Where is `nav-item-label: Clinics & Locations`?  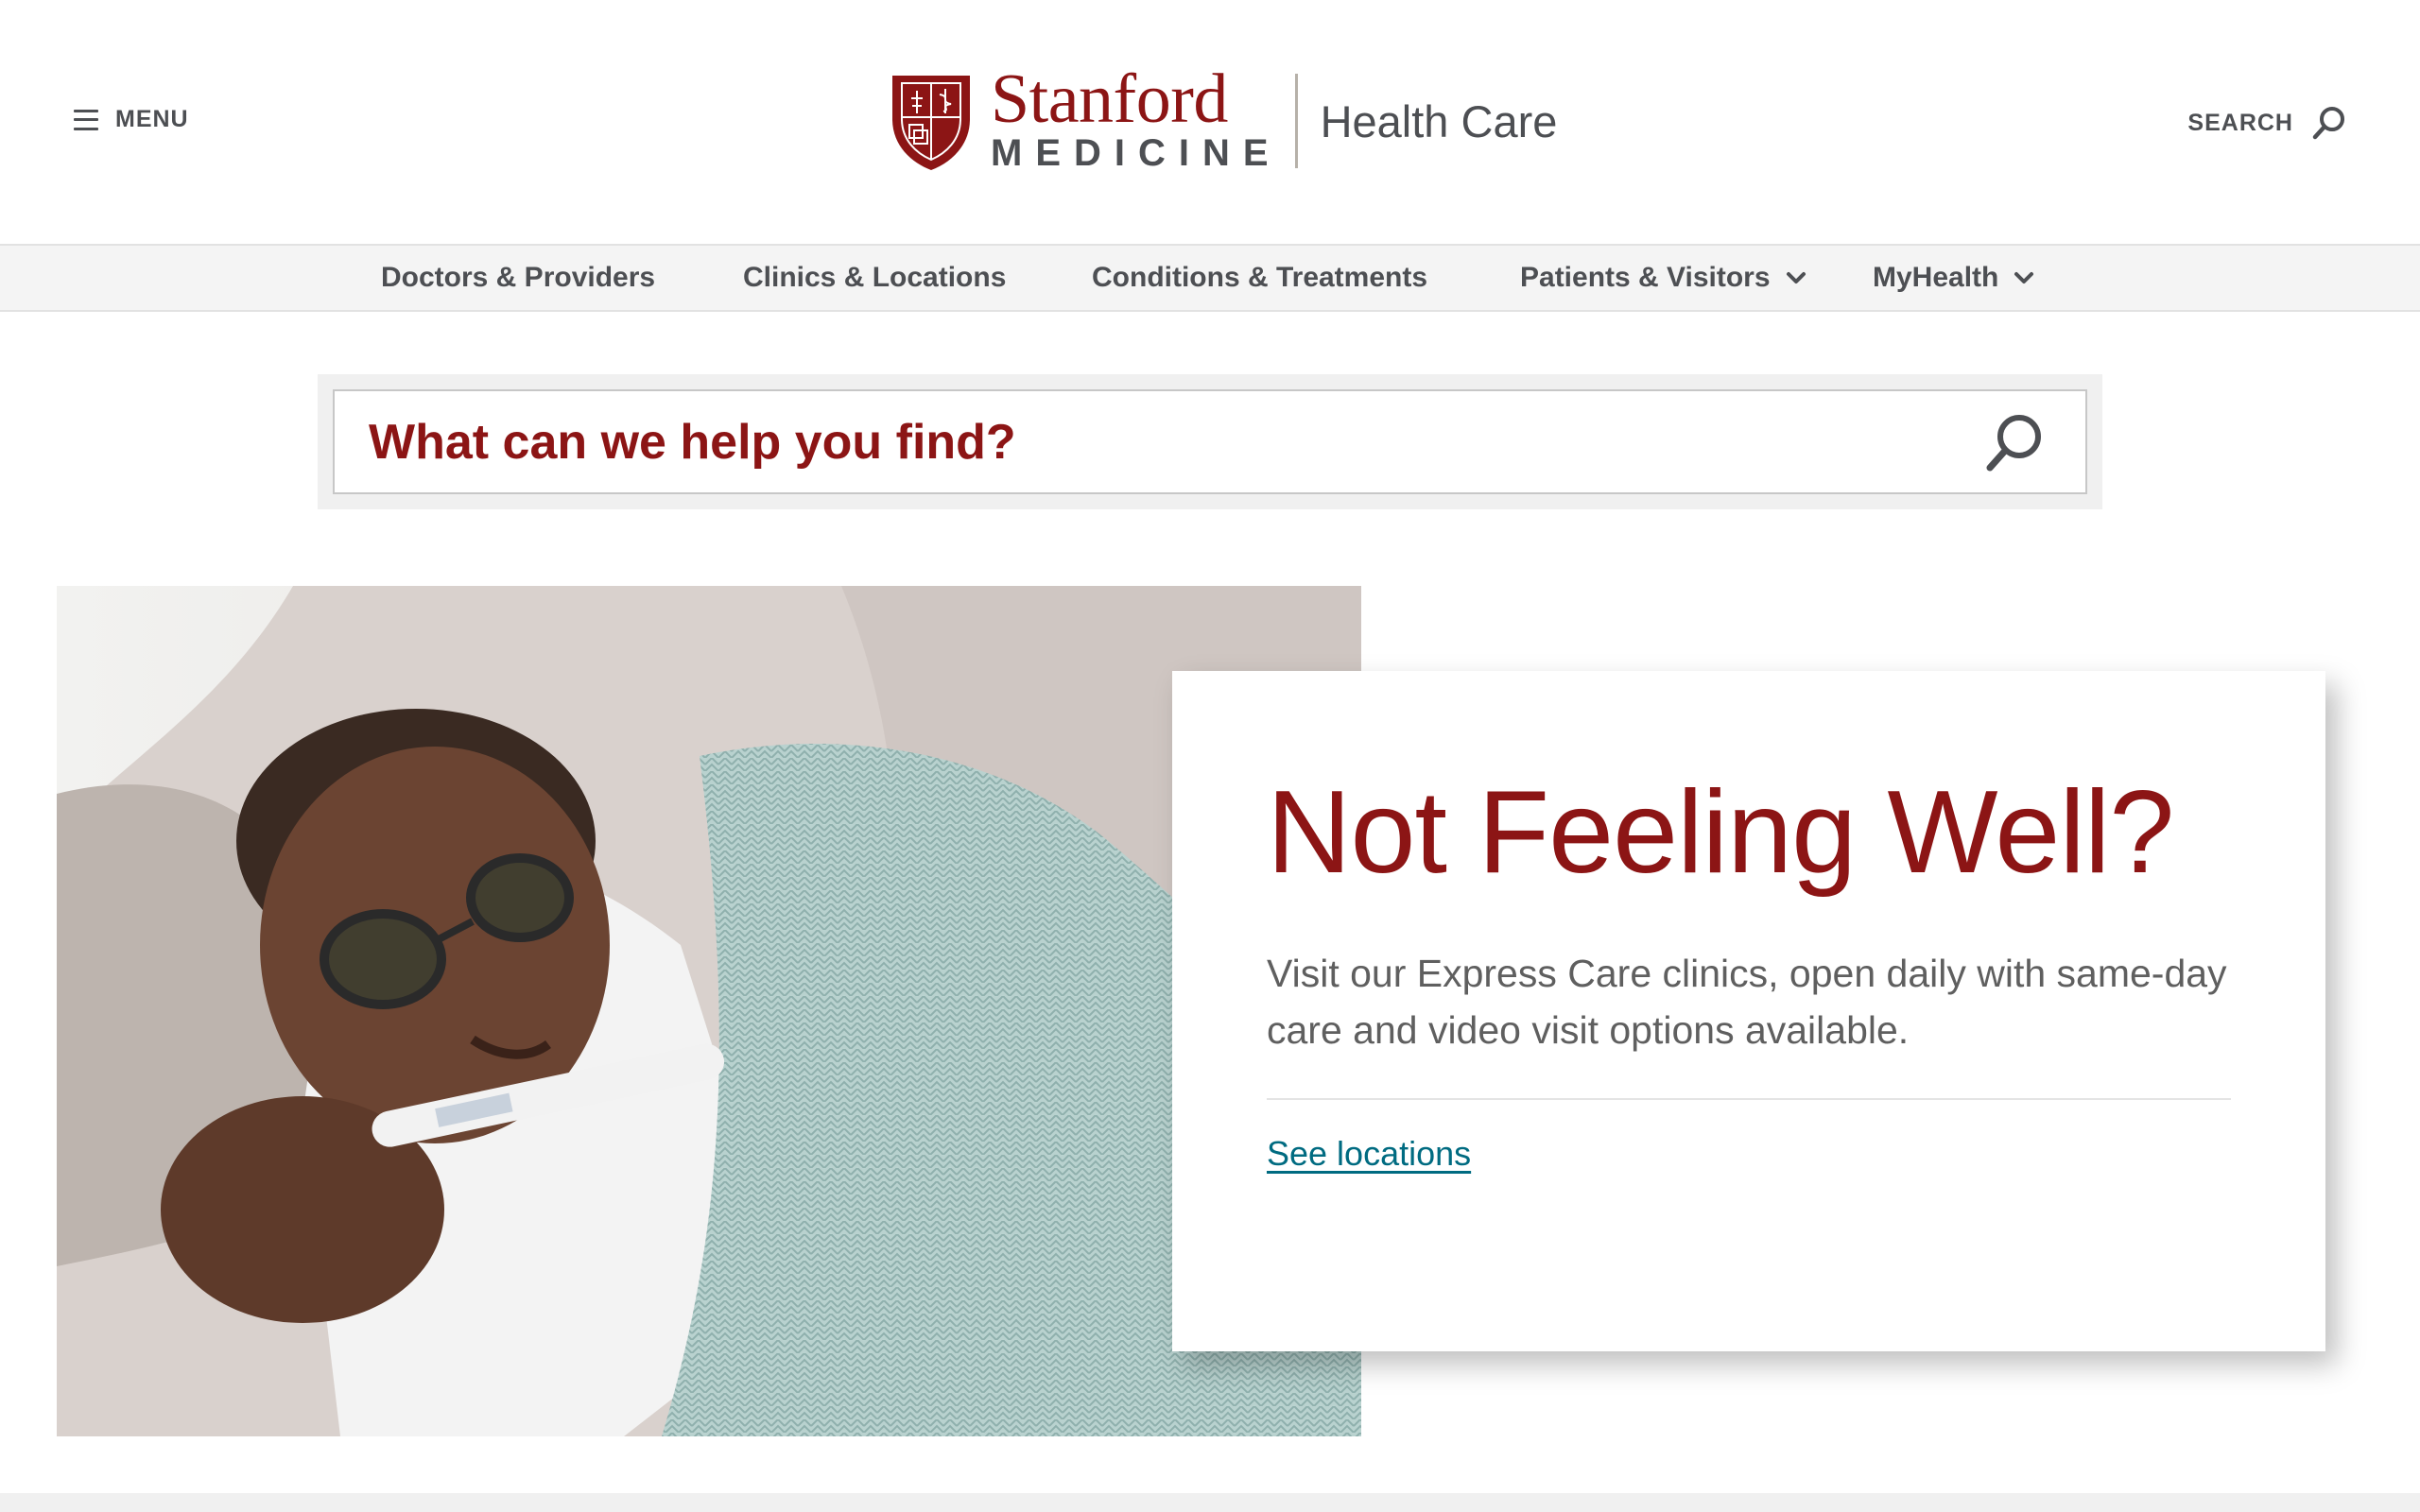
nav-item-label: Clinics & Locations is located at coordinates (875, 277).